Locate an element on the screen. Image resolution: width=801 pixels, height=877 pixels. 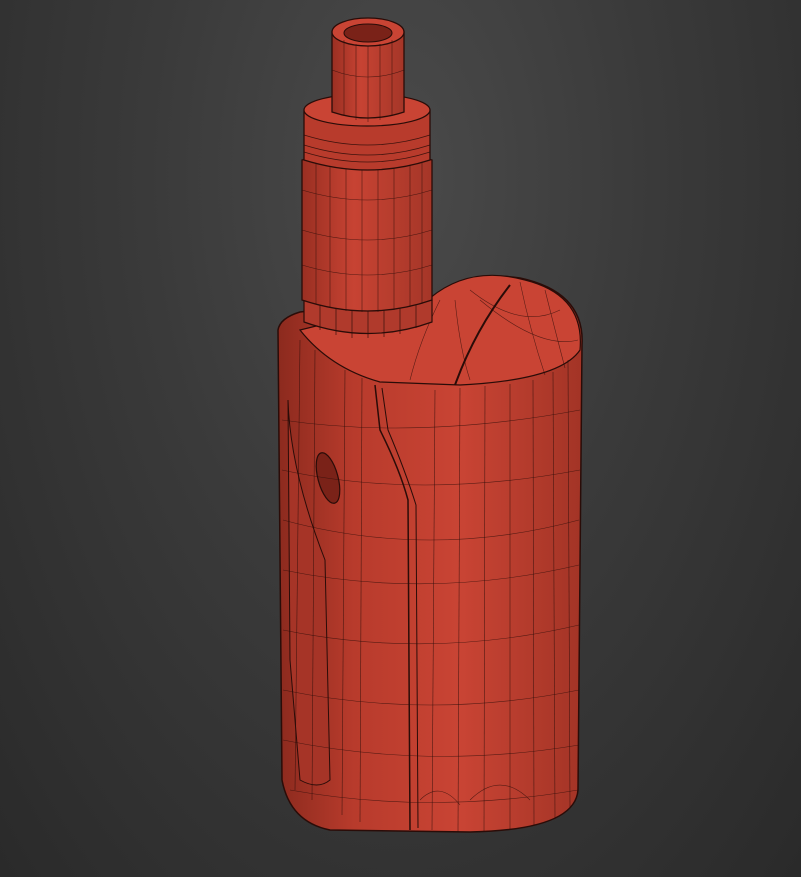
atomizer-tank is located at coordinates (367, 177).